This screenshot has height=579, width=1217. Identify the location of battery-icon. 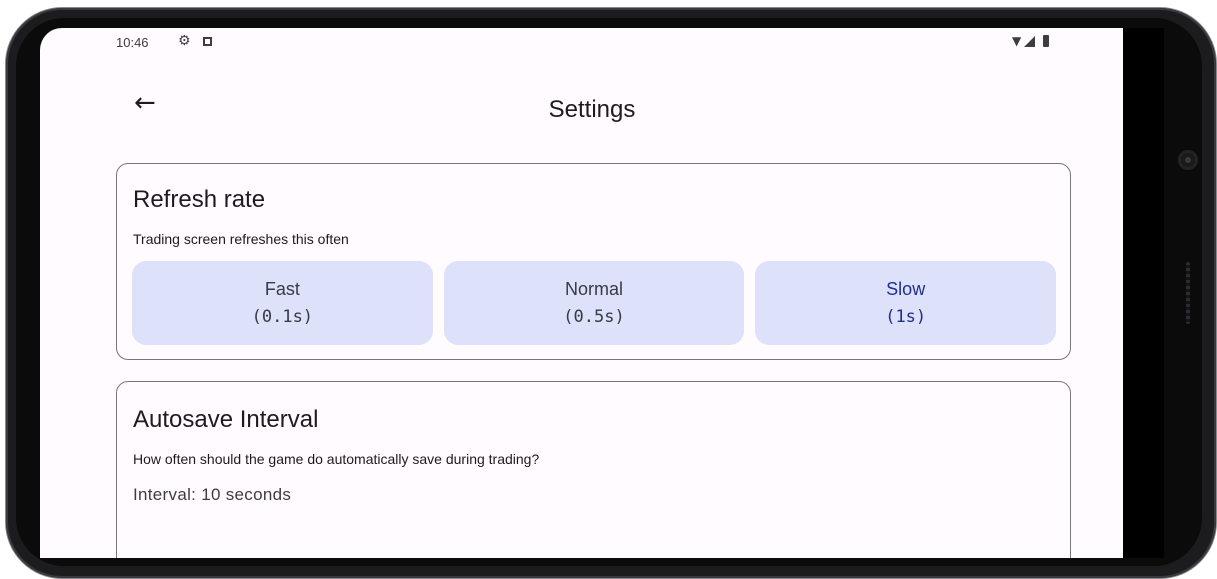
(1046, 41).